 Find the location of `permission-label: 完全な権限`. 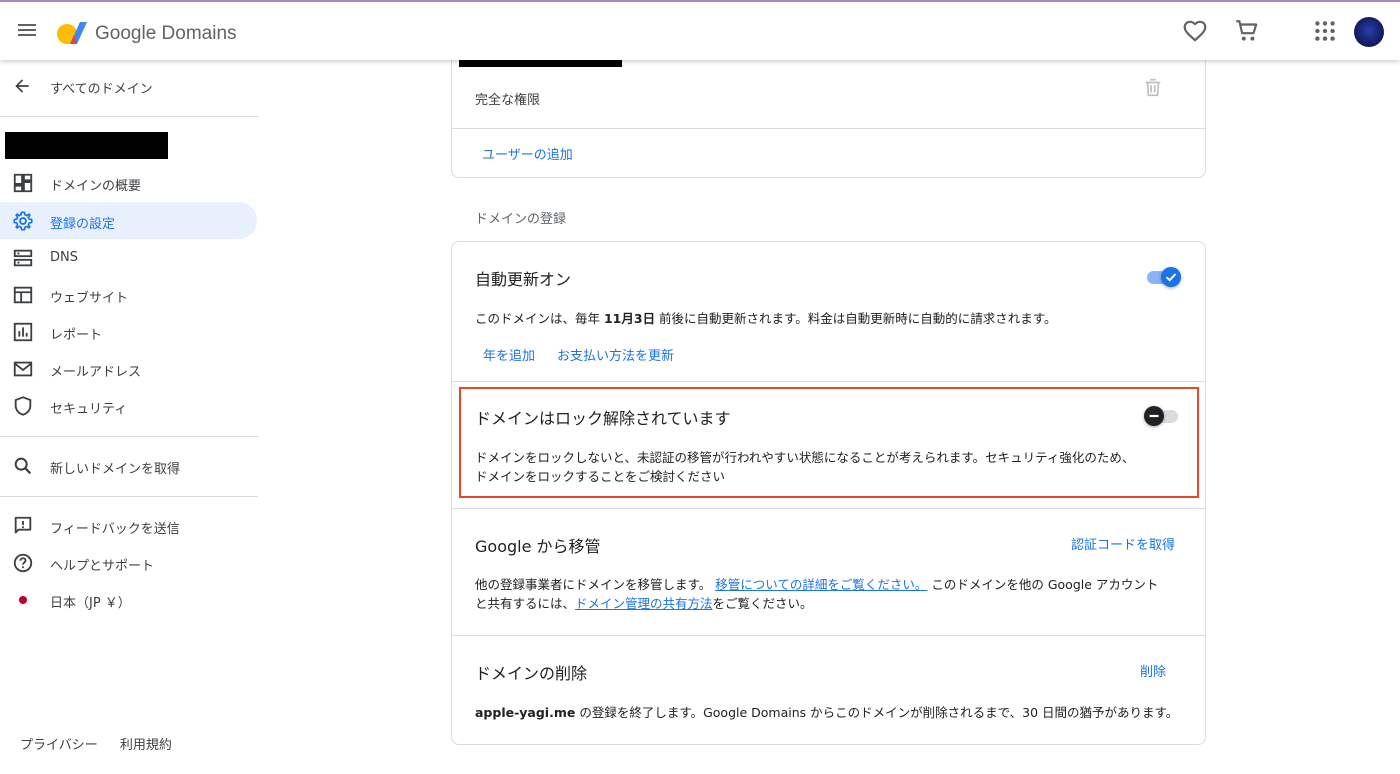

permission-label: 完全な権限 is located at coordinates (508, 100).